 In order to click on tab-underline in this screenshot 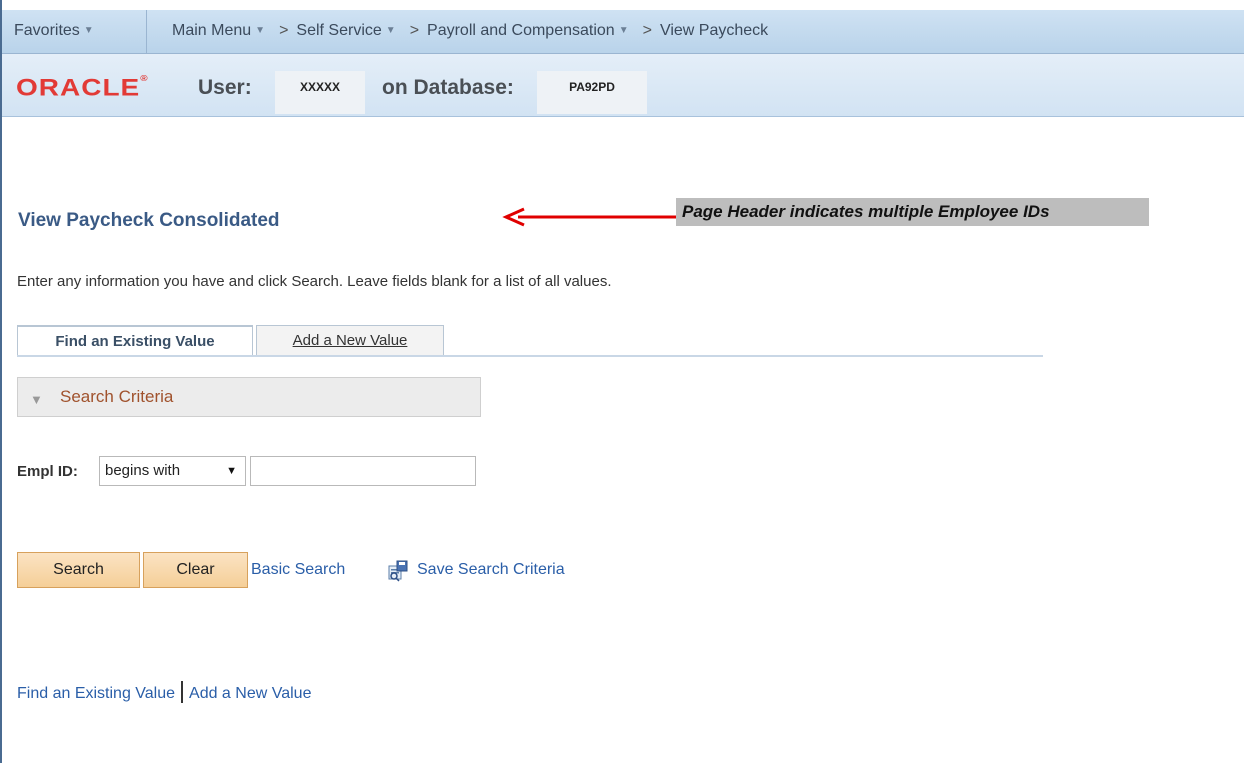, I will do `click(530, 356)`.